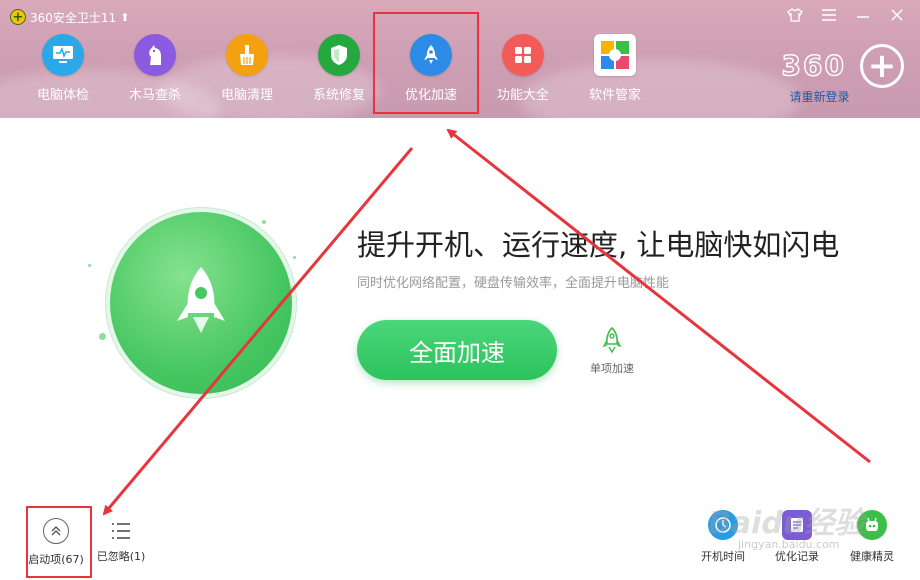 The height and width of the screenshot is (580, 920). What do you see at coordinates (430, 95) in the screenshot?
I see `nav-label: 优化加速` at bounding box center [430, 95].